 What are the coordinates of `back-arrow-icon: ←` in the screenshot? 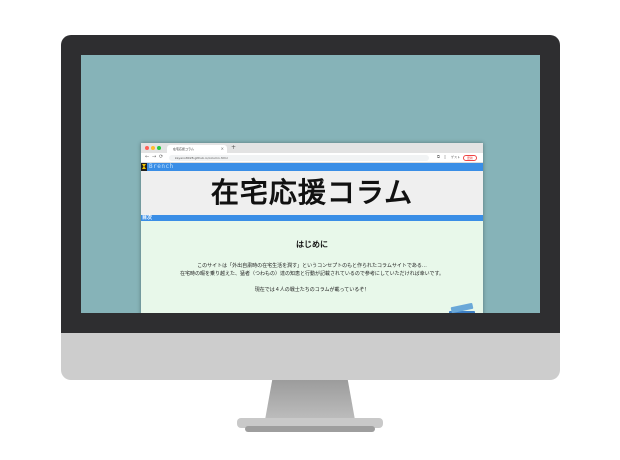 It's located at (147, 157).